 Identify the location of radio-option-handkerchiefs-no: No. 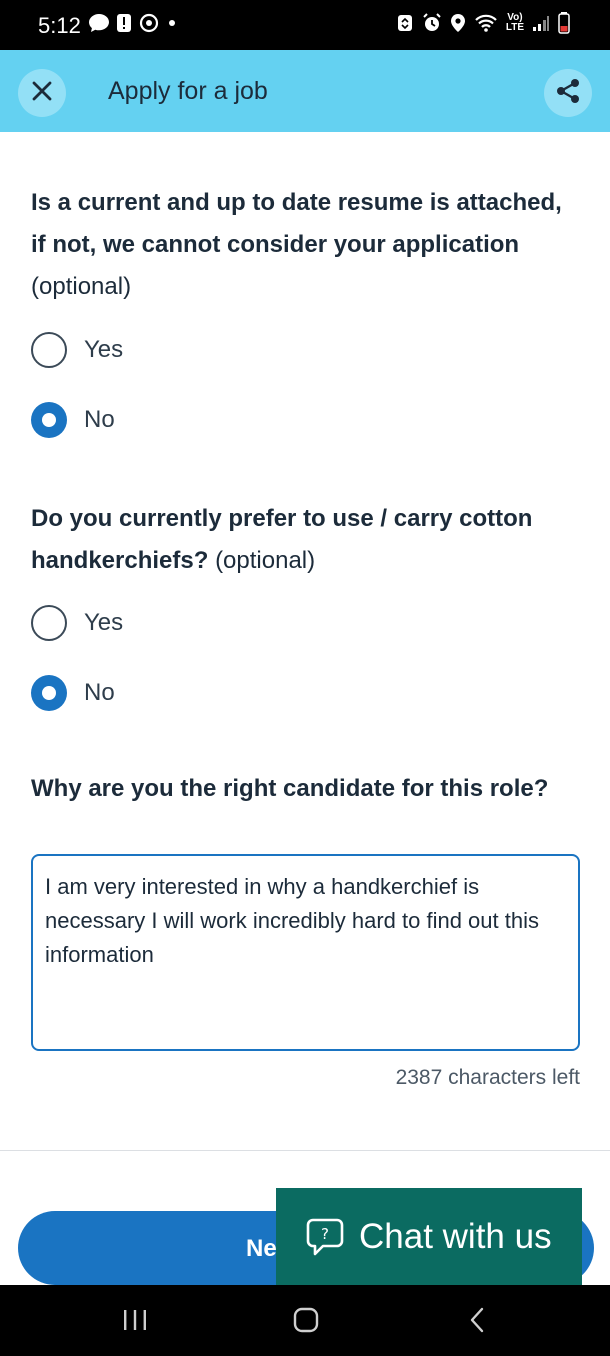
(73, 693).